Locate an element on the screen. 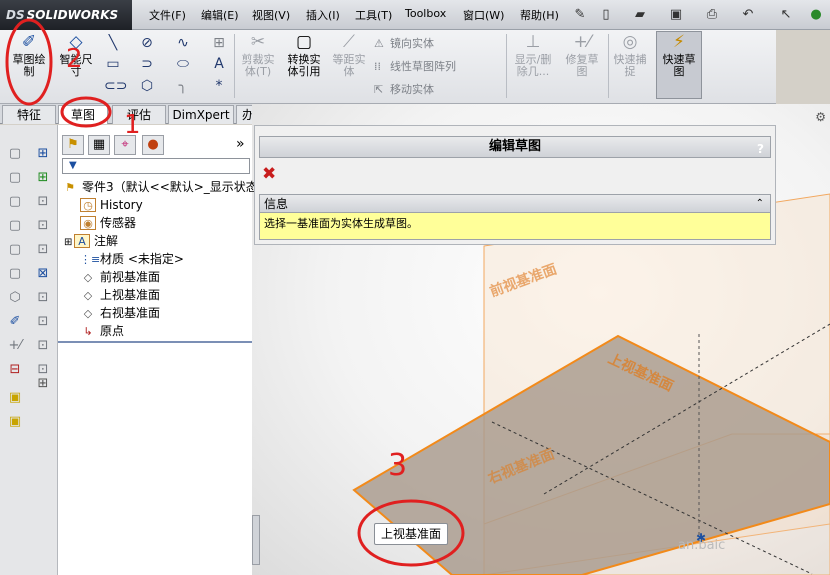 This screenshot has width=830, height=575. repair-sketch-button: +⁄ 修复草 图 is located at coordinates (582, 55).